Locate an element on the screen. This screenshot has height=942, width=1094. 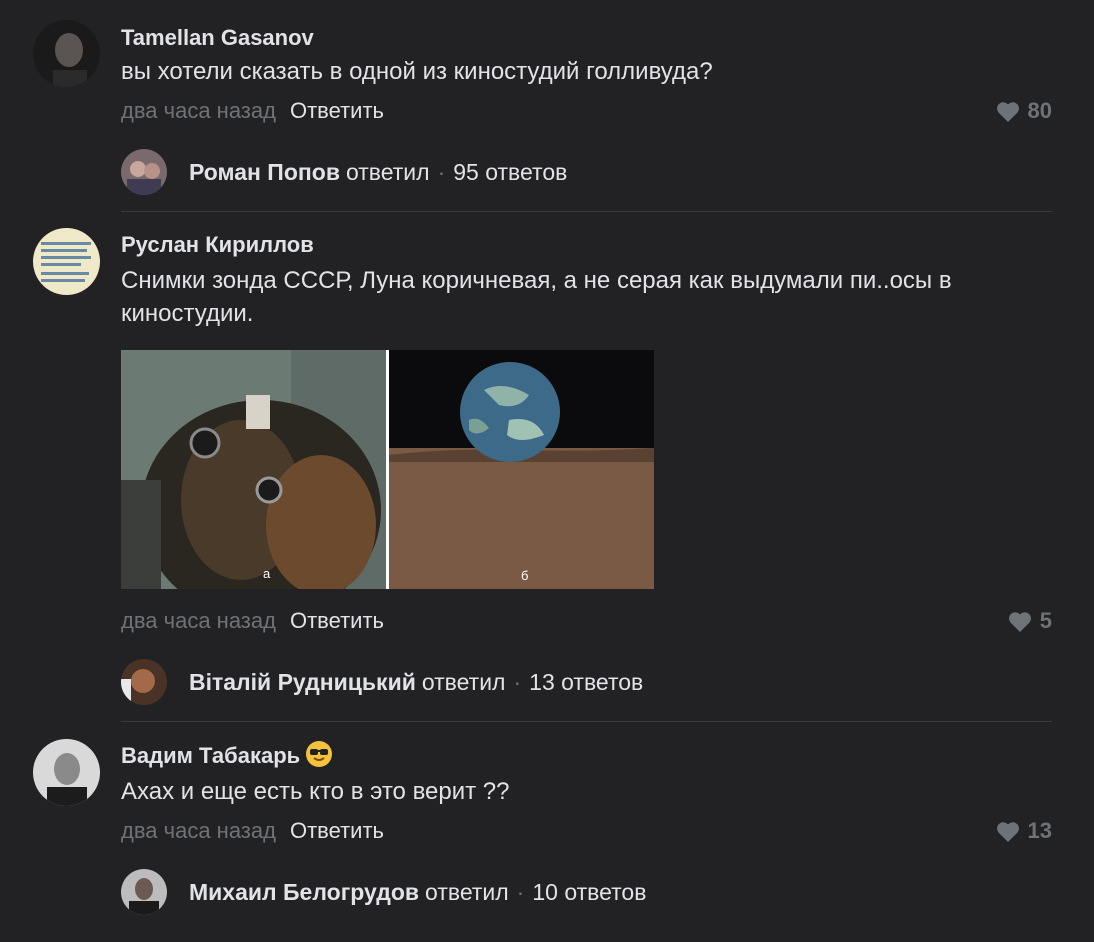
photo-earthrise: б is located at coordinates (521, 469).